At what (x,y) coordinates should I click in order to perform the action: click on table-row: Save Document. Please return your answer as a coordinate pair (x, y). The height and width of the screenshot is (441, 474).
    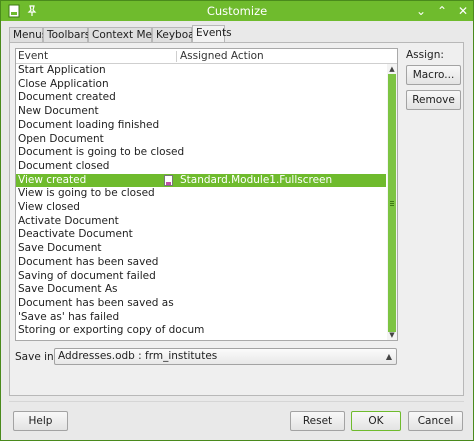
    Looking at the image, I should click on (201, 249).